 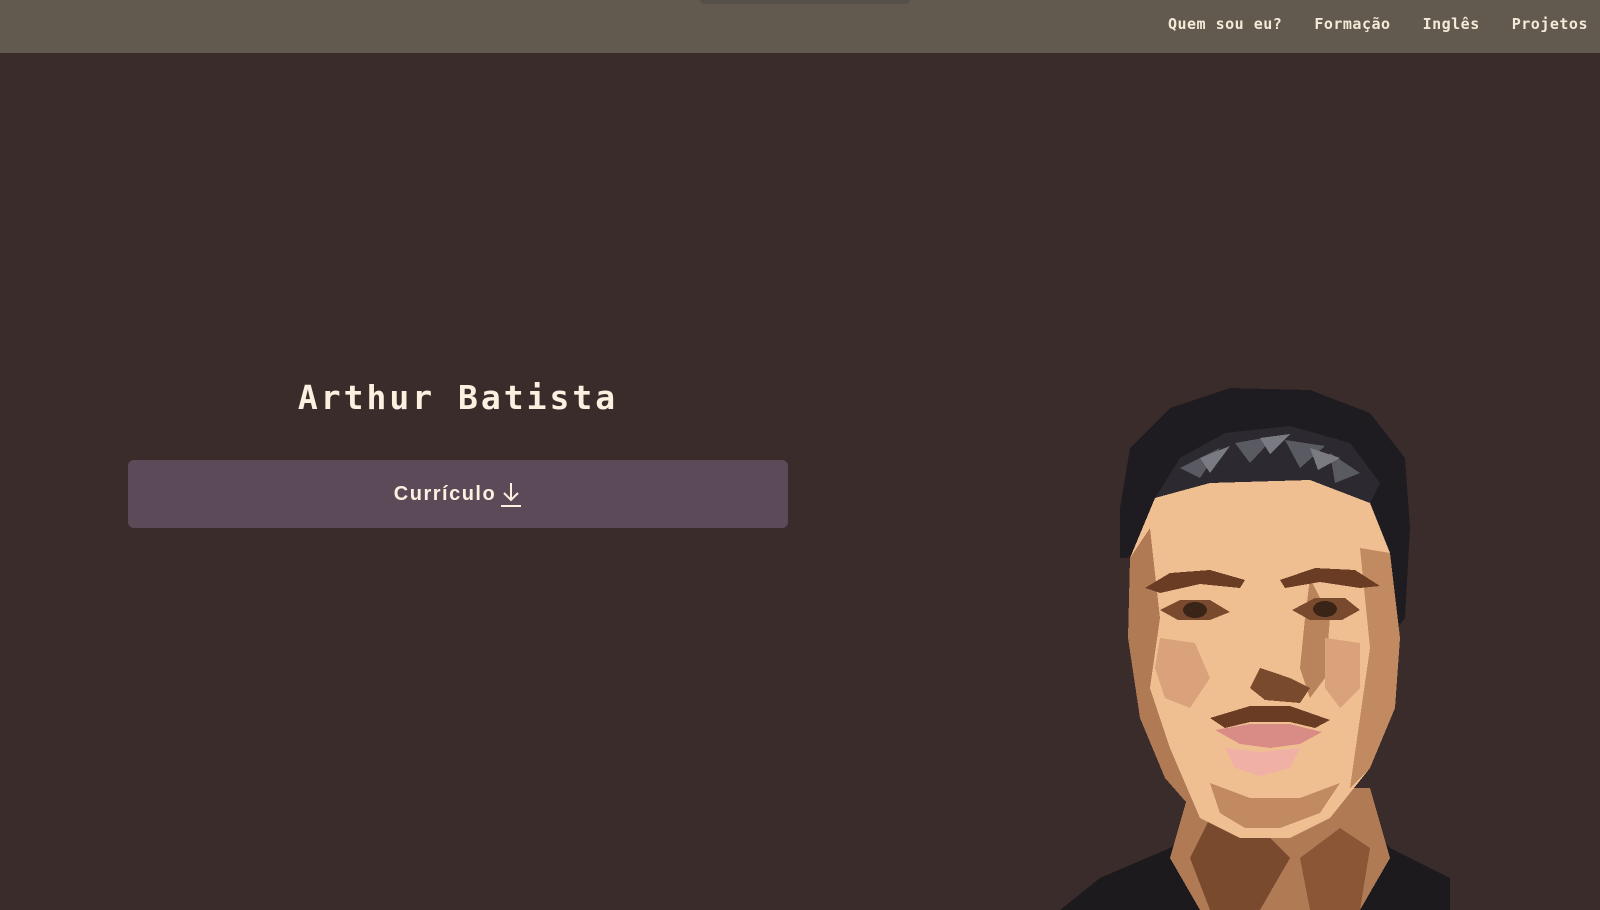 I want to click on nav-links: Quem sou eu? Formação Inglês Projetos, so click(x=1378, y=24).